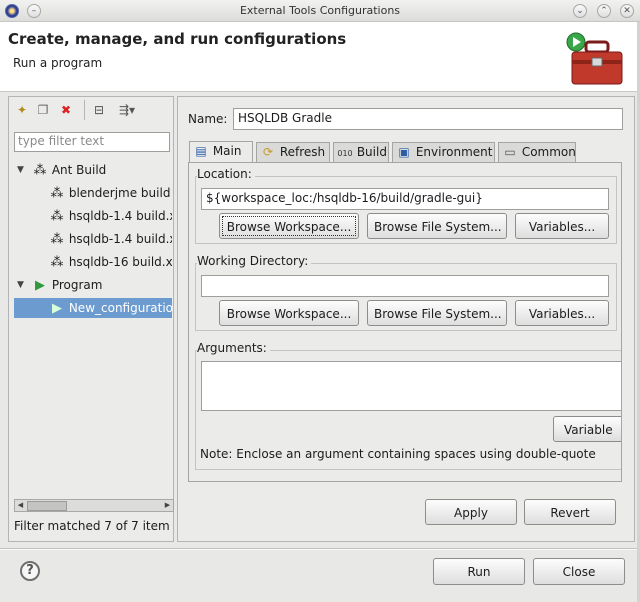  I want to click on tree-item-label: Ant Build, so click(79, 170).